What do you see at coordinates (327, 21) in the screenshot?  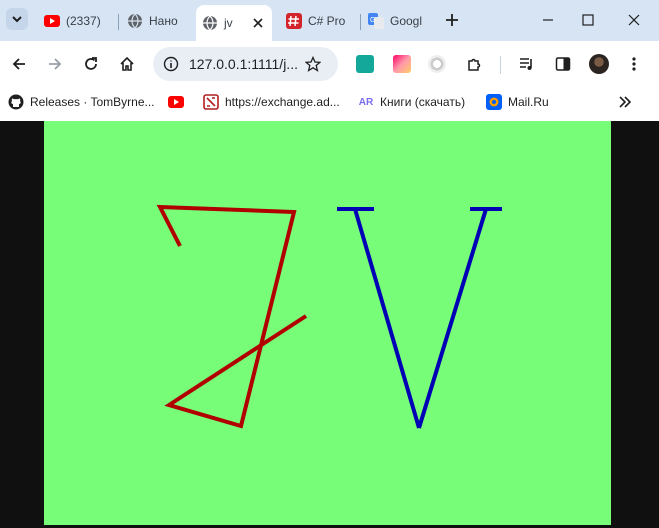 I see `tab-title: C# Pro` at bounding box center [327, 21].